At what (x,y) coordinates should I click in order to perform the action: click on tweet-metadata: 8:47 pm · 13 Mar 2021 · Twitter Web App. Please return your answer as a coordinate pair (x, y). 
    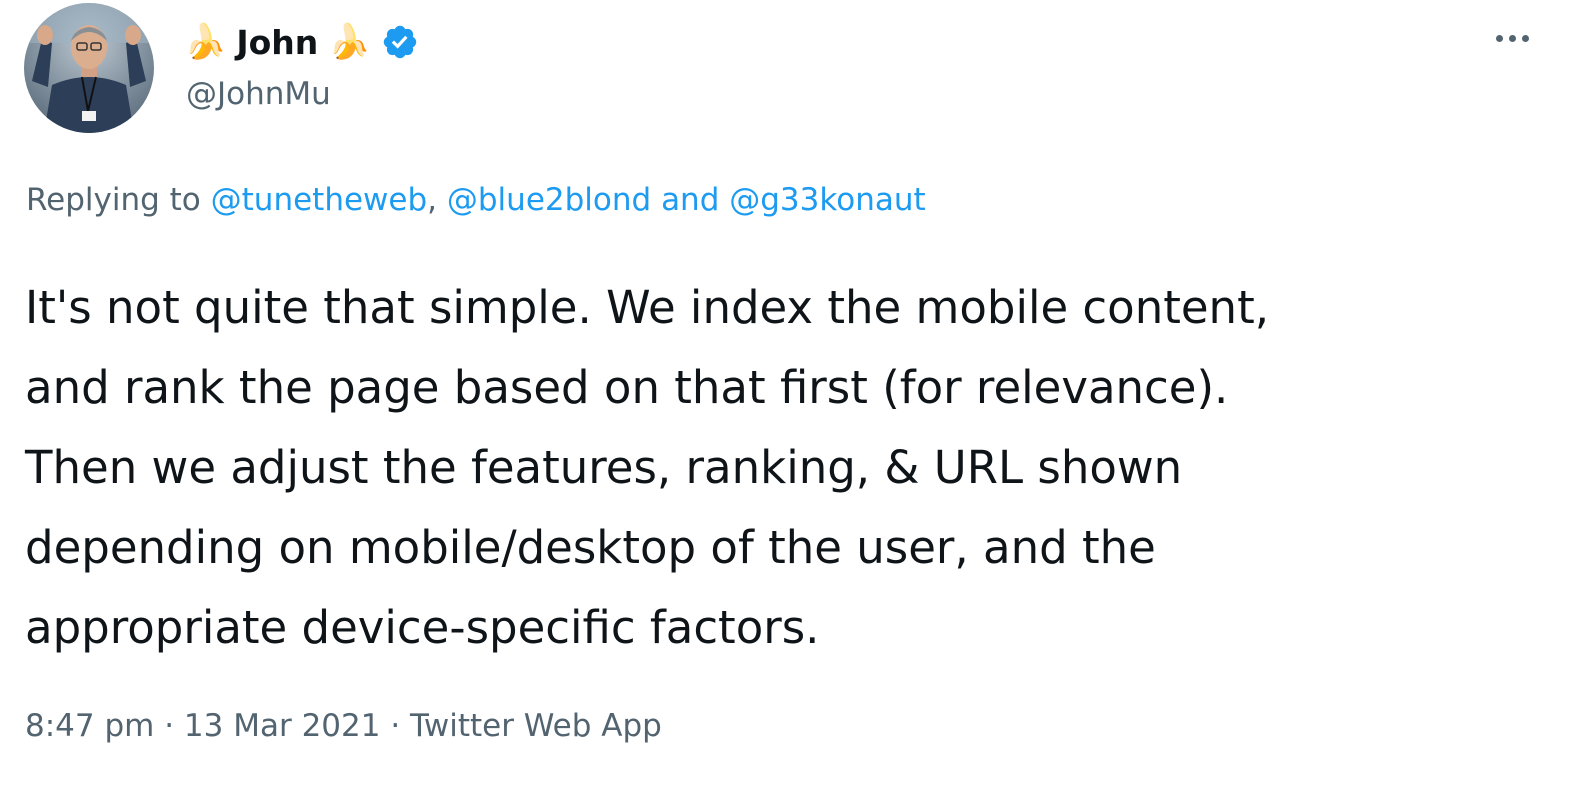
    Looking at the image, I should click on (343, 726).